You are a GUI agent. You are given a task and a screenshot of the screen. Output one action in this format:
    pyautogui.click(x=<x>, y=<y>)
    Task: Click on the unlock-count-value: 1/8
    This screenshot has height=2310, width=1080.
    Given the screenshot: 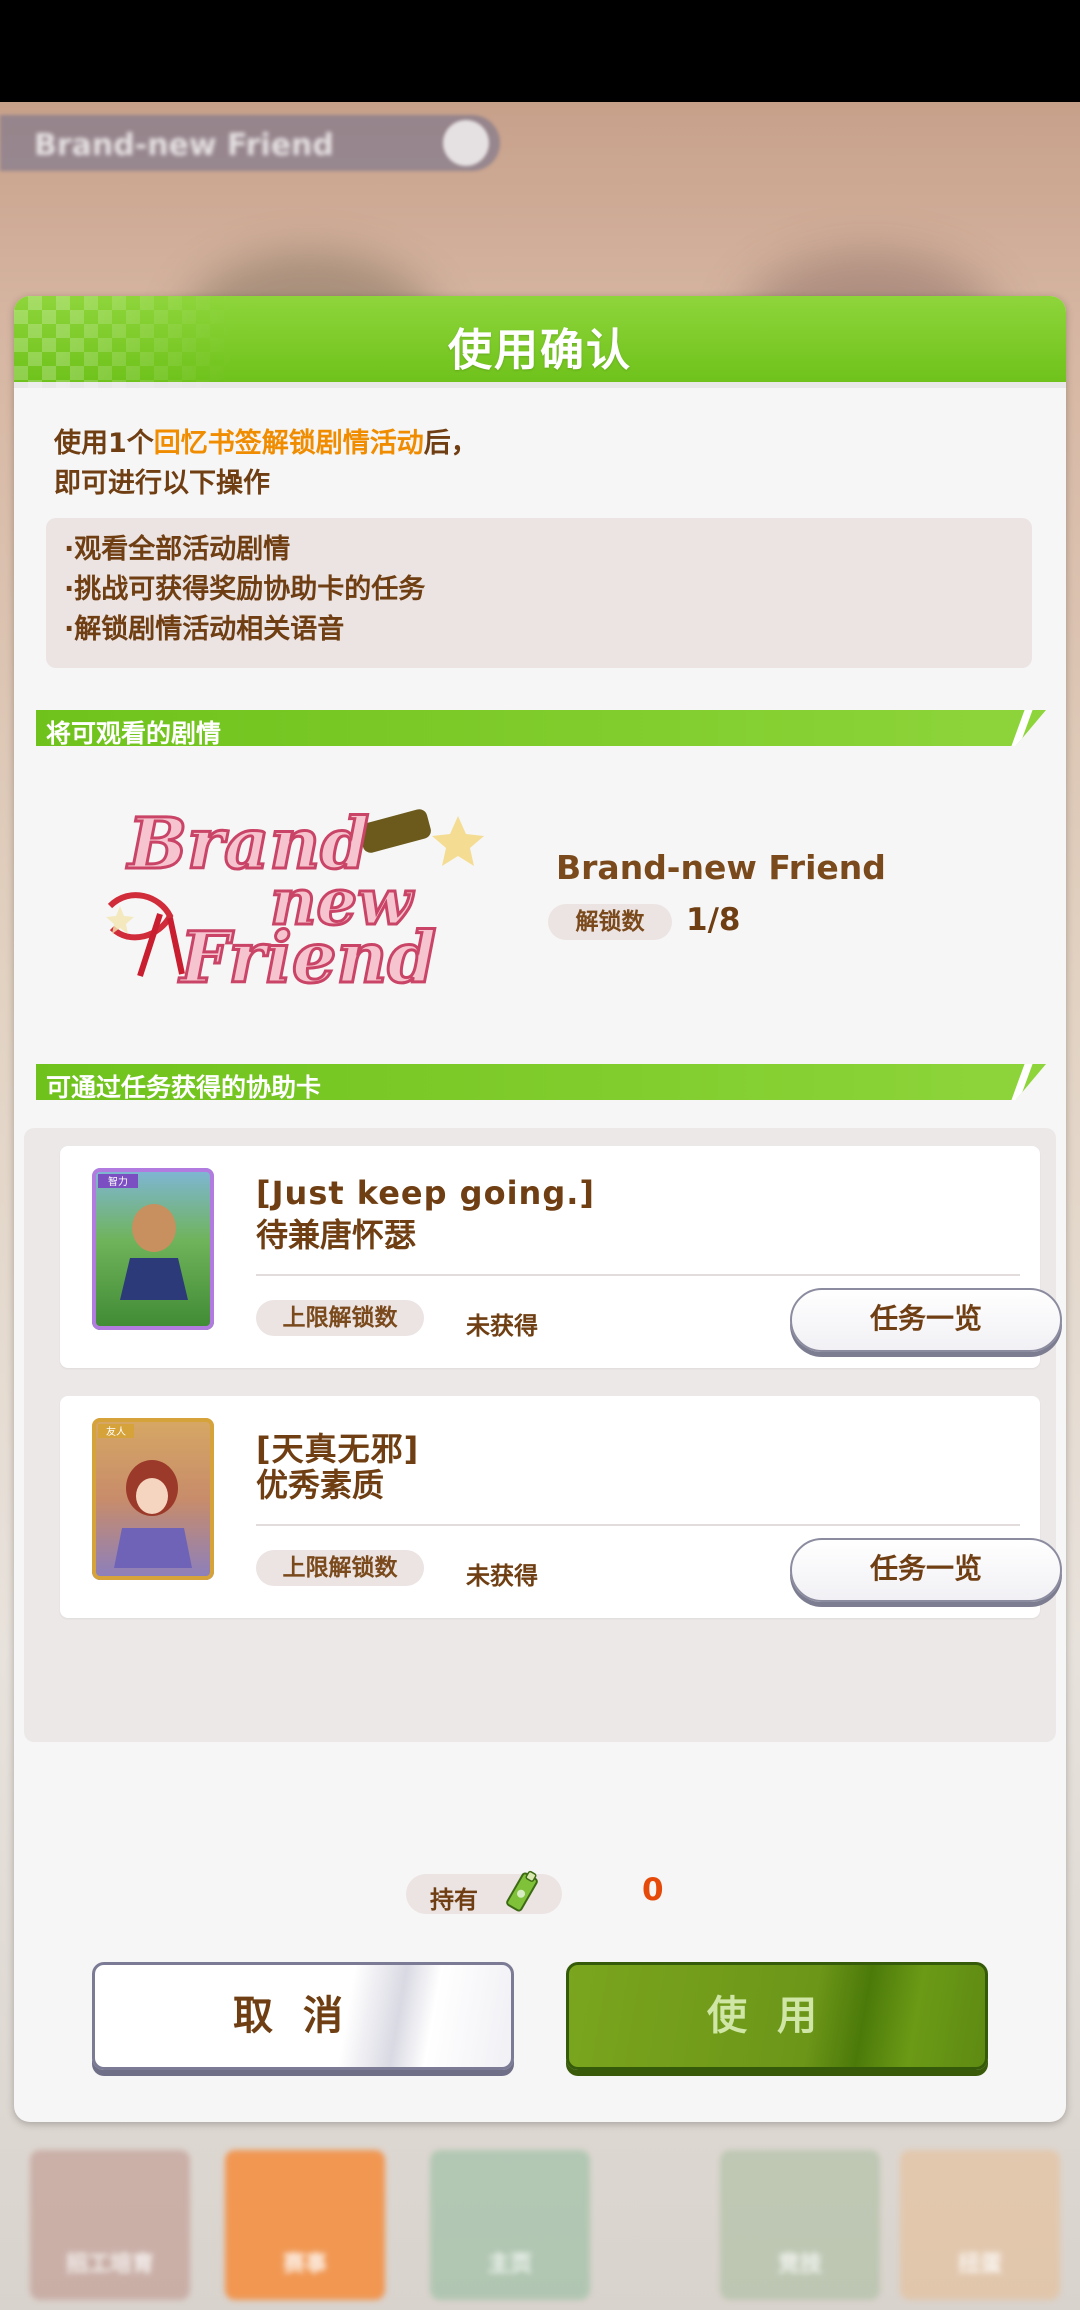 What is the action you would take?
    pyautogui.click(x=713, y=920)
    